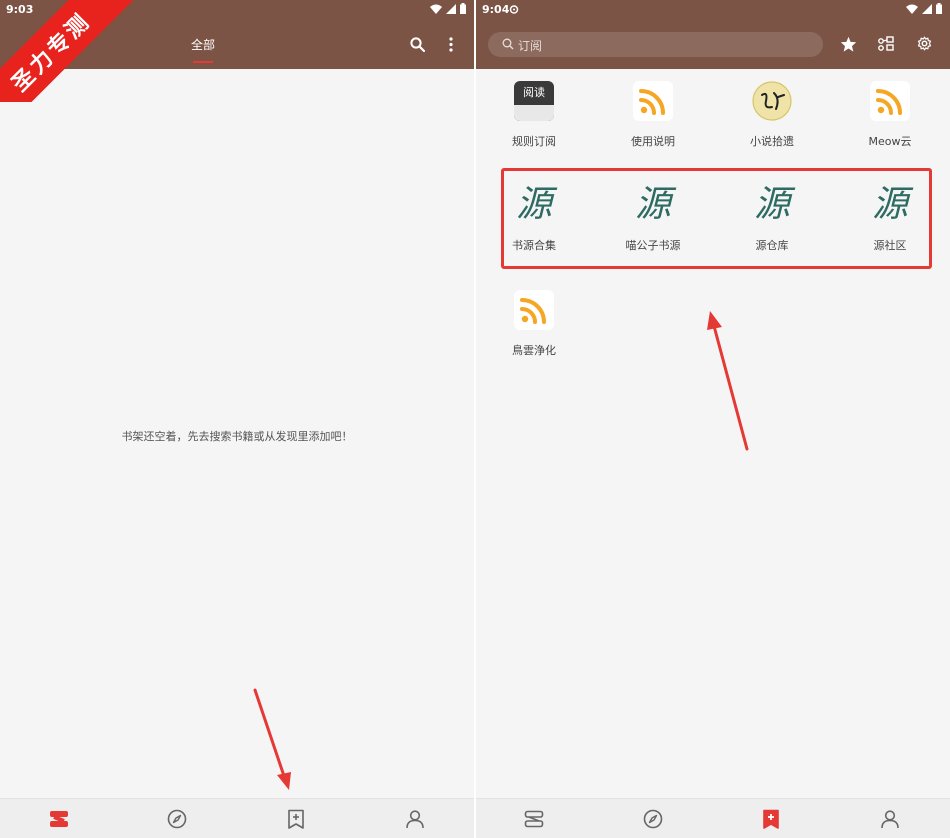 The image size is (950, 838). Describe the element at coordinates (203, 62) in the screenshot. I see `tab-indicator` at that location.